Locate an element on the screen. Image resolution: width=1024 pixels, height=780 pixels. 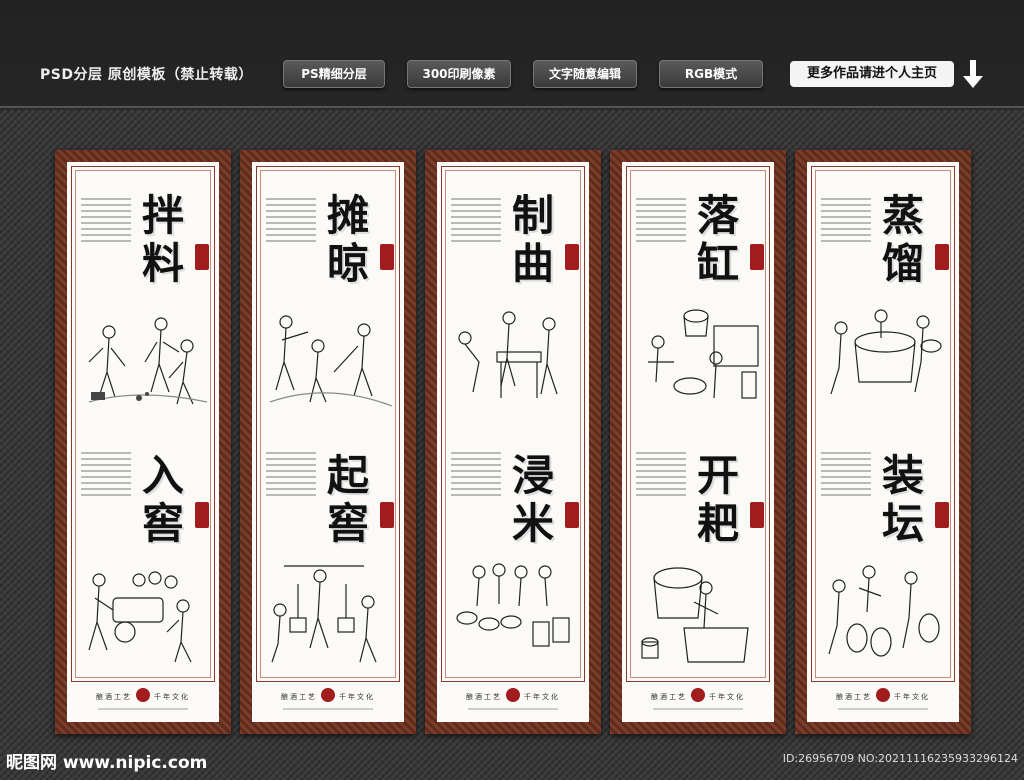
seal-stamp is located at coordinates (202, 257).